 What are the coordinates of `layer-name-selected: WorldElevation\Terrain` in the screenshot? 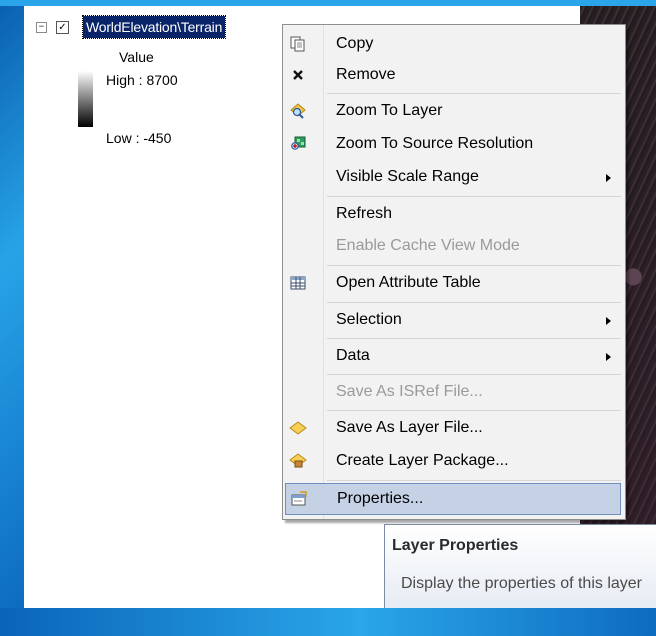 It's located at (154, 27).